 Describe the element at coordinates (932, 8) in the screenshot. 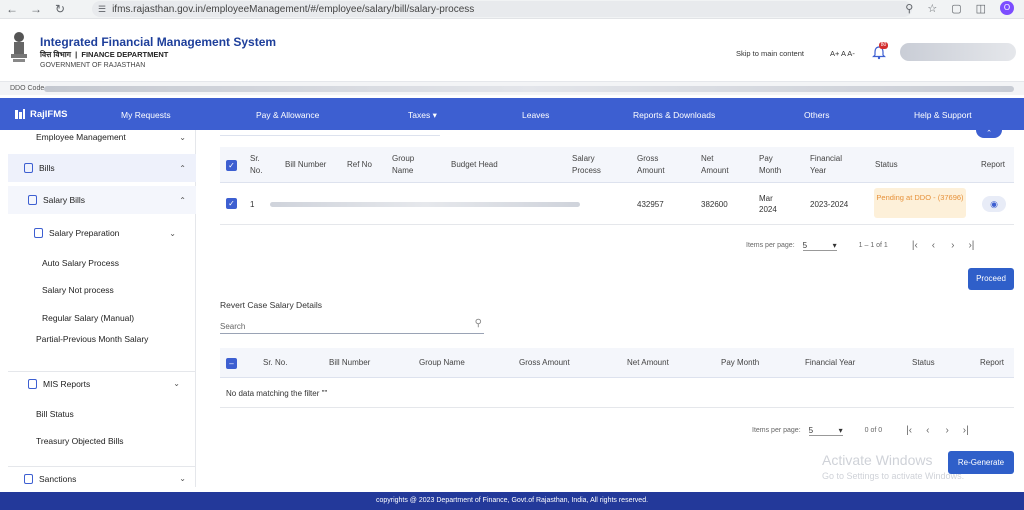

I see `bookmark-star-icon: ☆` at that location.